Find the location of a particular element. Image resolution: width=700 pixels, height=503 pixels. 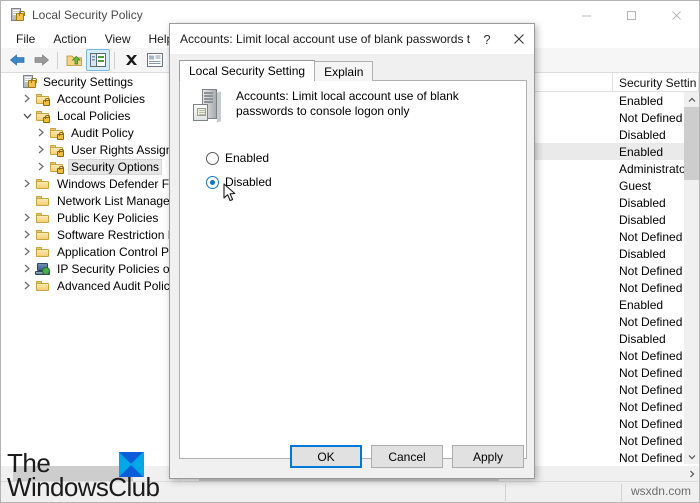

column-header-security-setting: Security Settin is located at coordinates (656, 82).